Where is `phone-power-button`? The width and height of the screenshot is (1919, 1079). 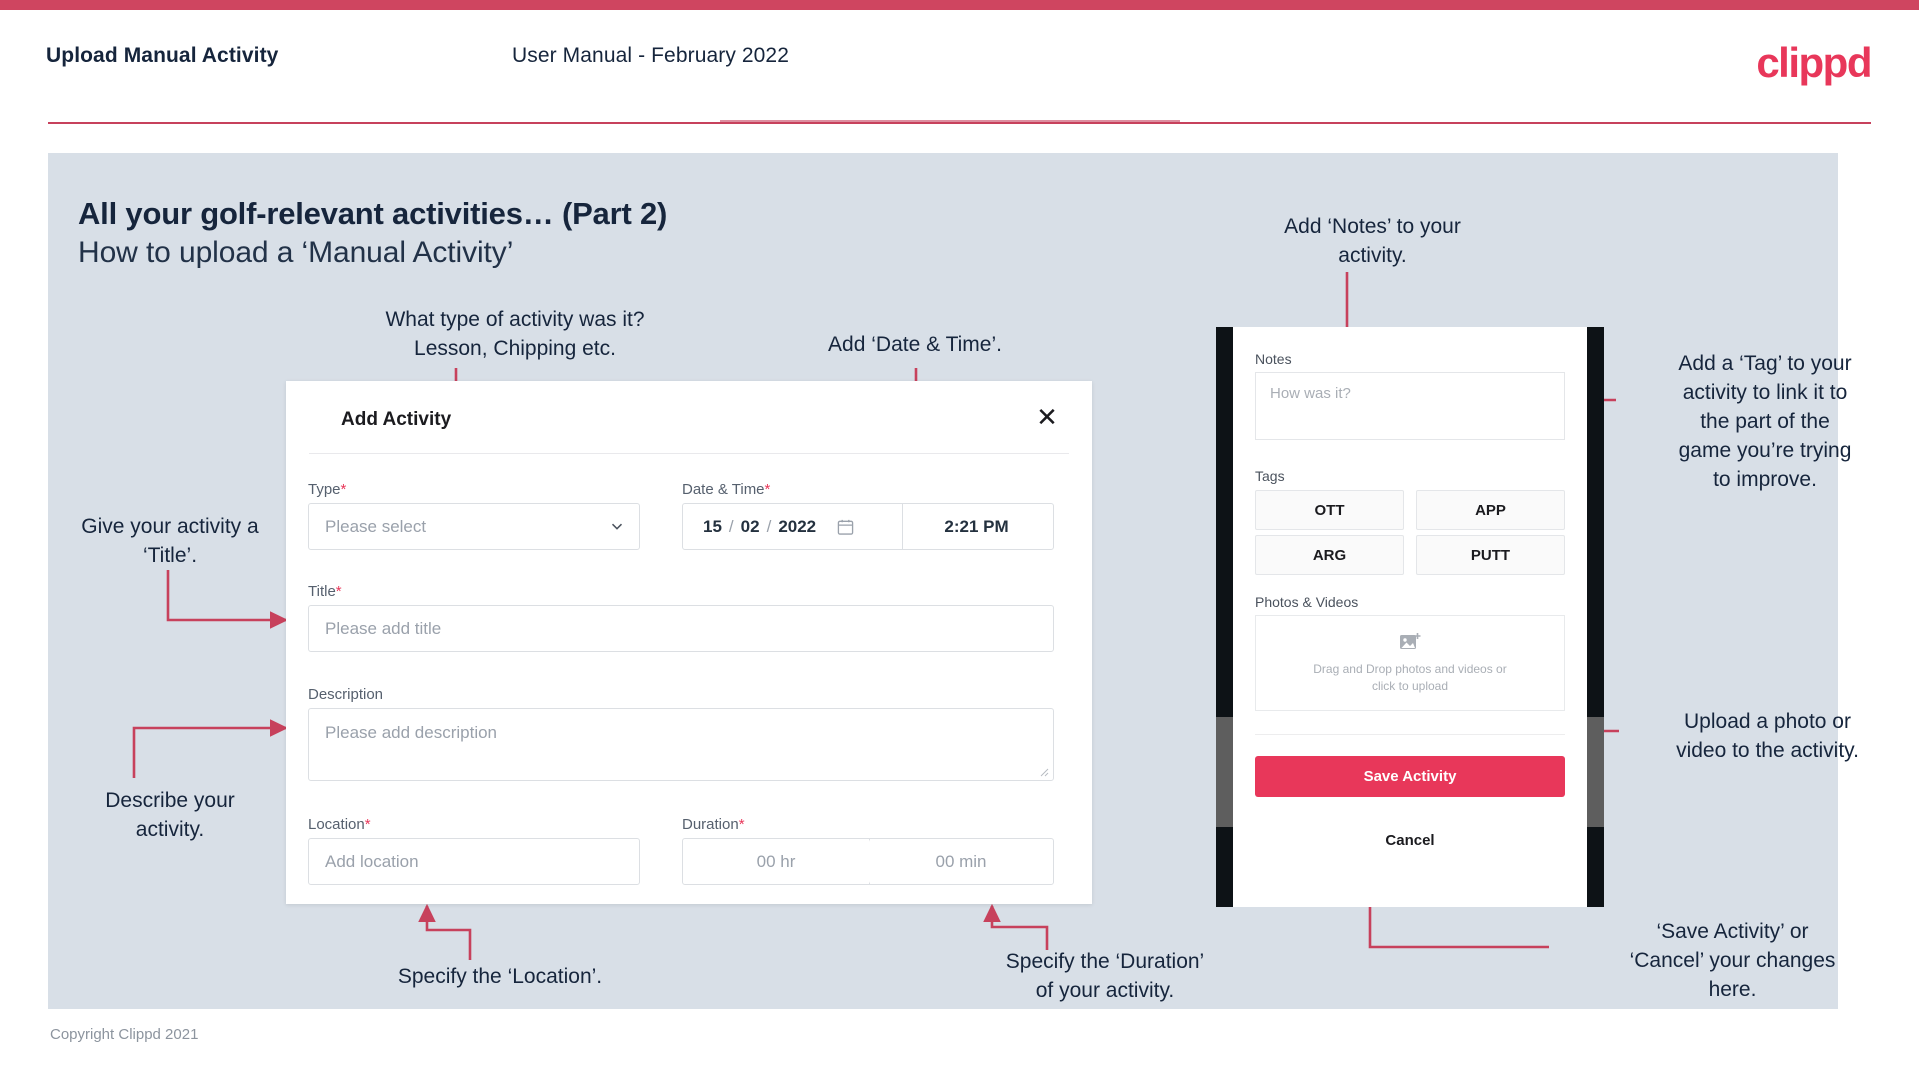 phone-power-button is located at coordinates (1595, 772).